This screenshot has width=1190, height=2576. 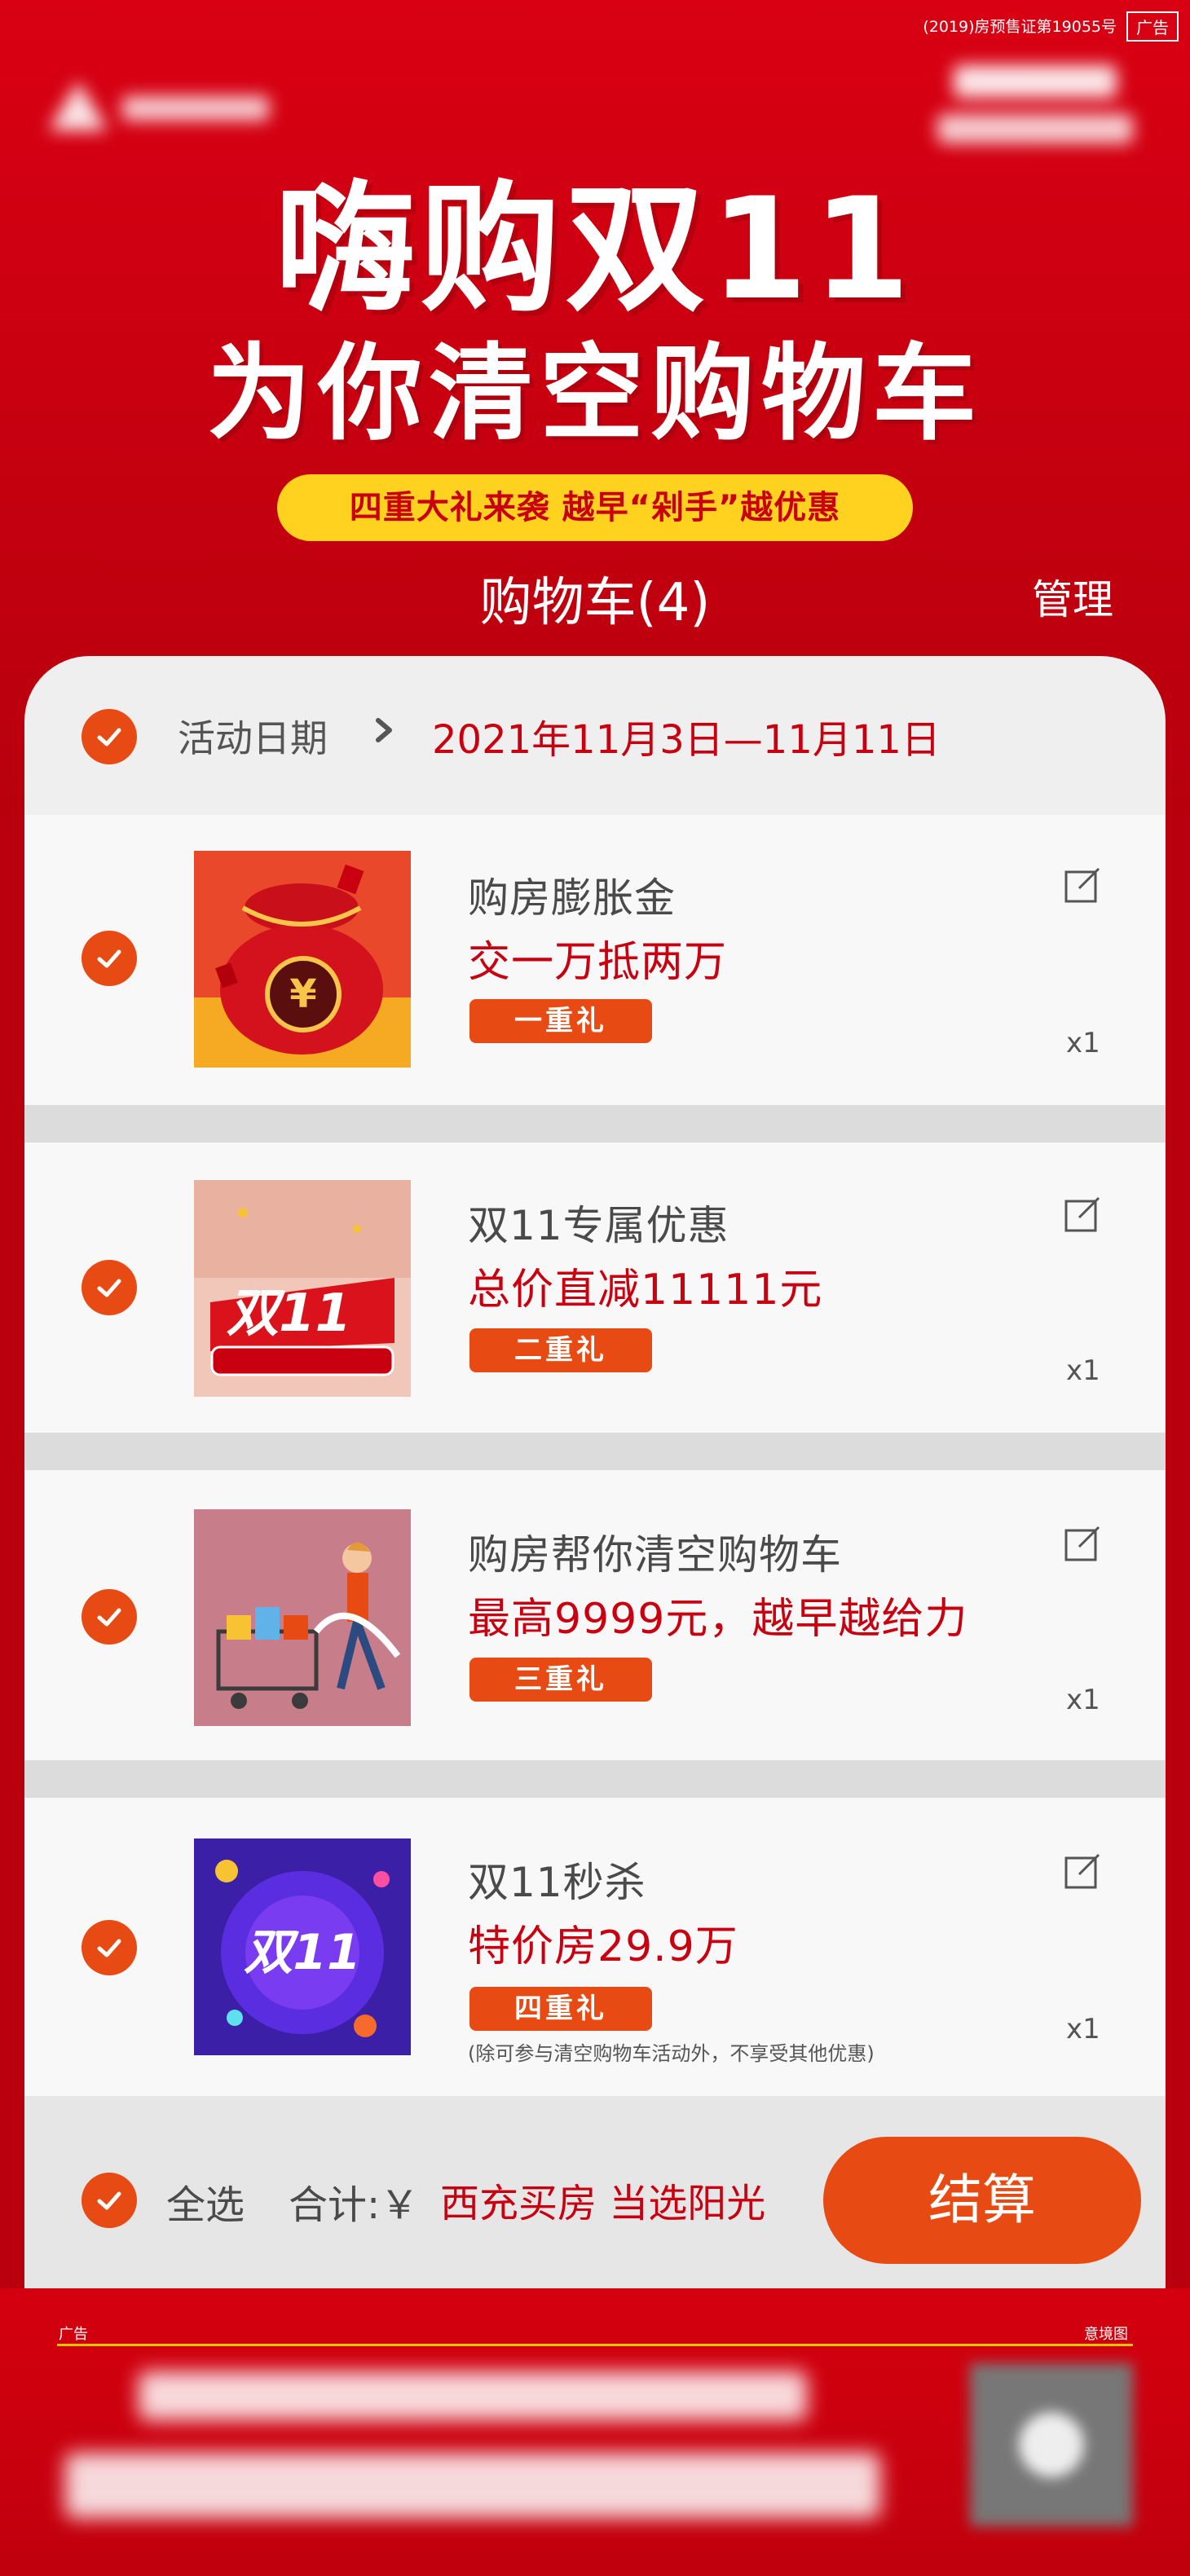 I want to click on chevron-right-icon, so click(x=384, y=735).